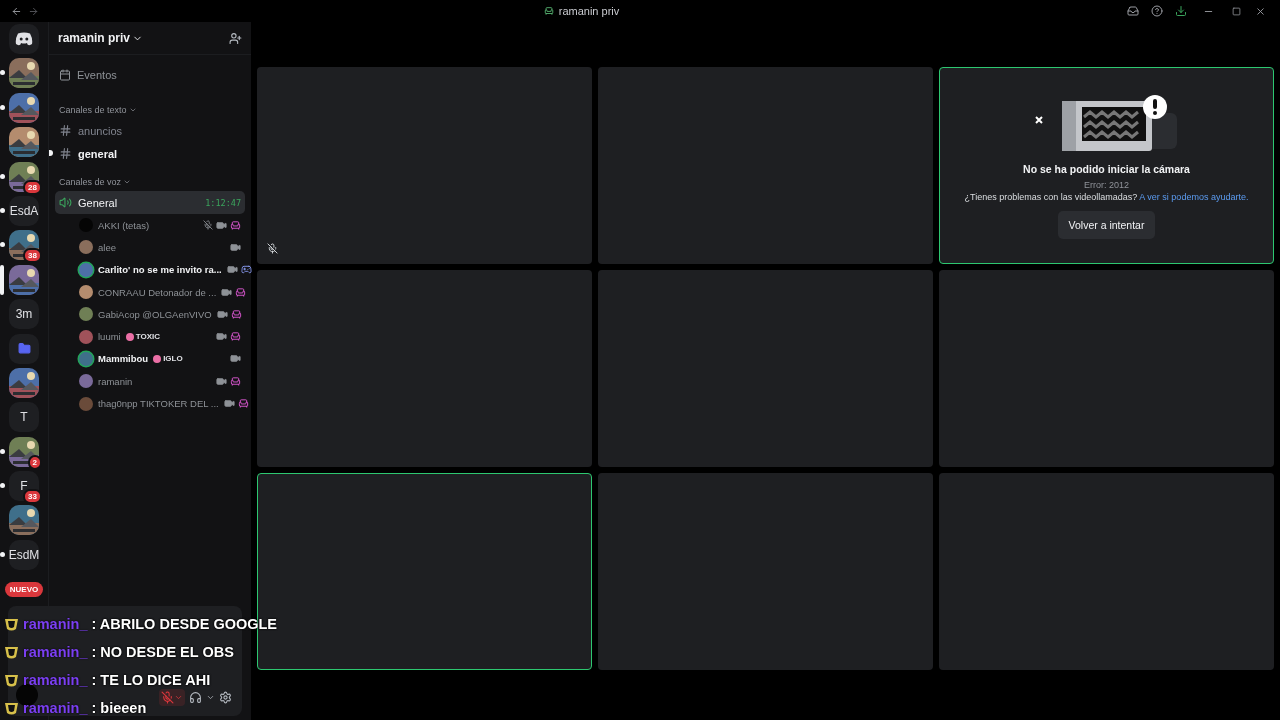 The image size is (1280, 720). Describe the element at coordinates (100, 130) in the screenshot. I see `text-channel: anuncios` at that location.